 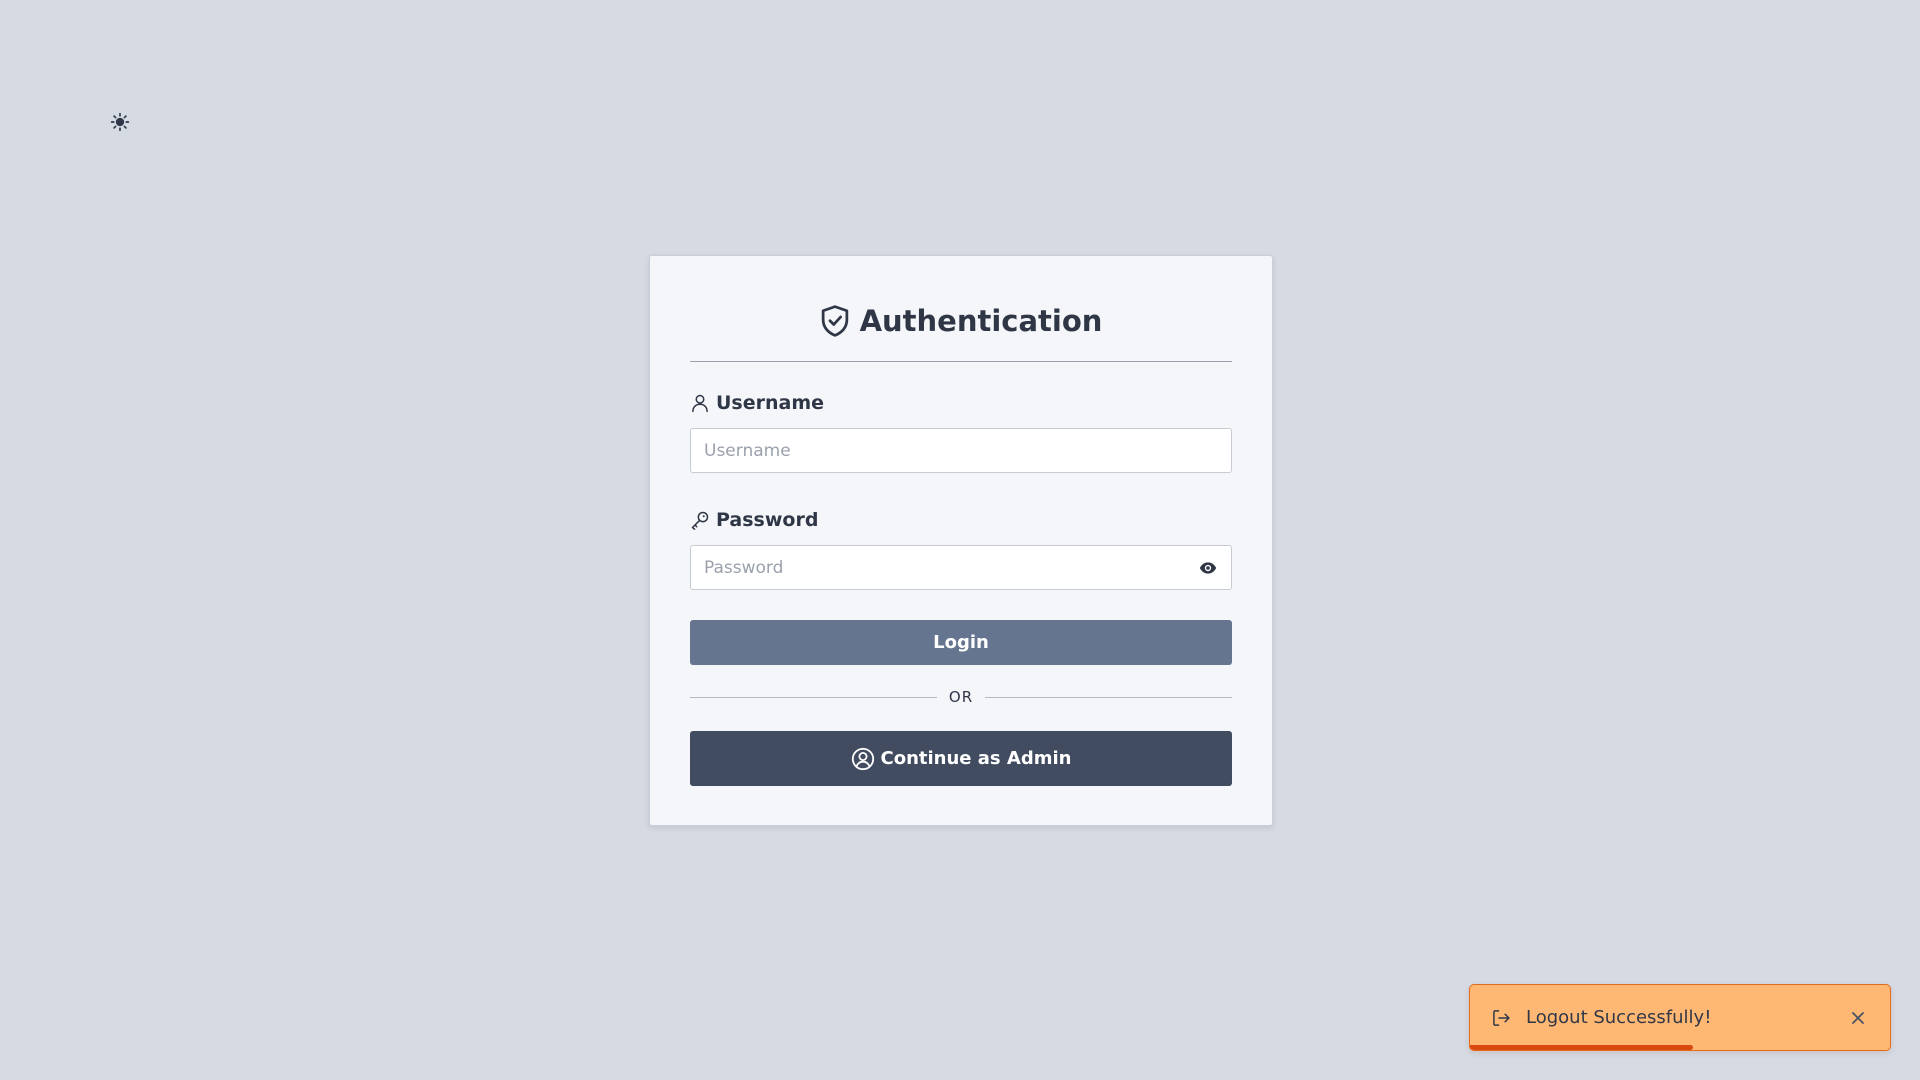 I want to click on username-input, so click(x=961, y=450).